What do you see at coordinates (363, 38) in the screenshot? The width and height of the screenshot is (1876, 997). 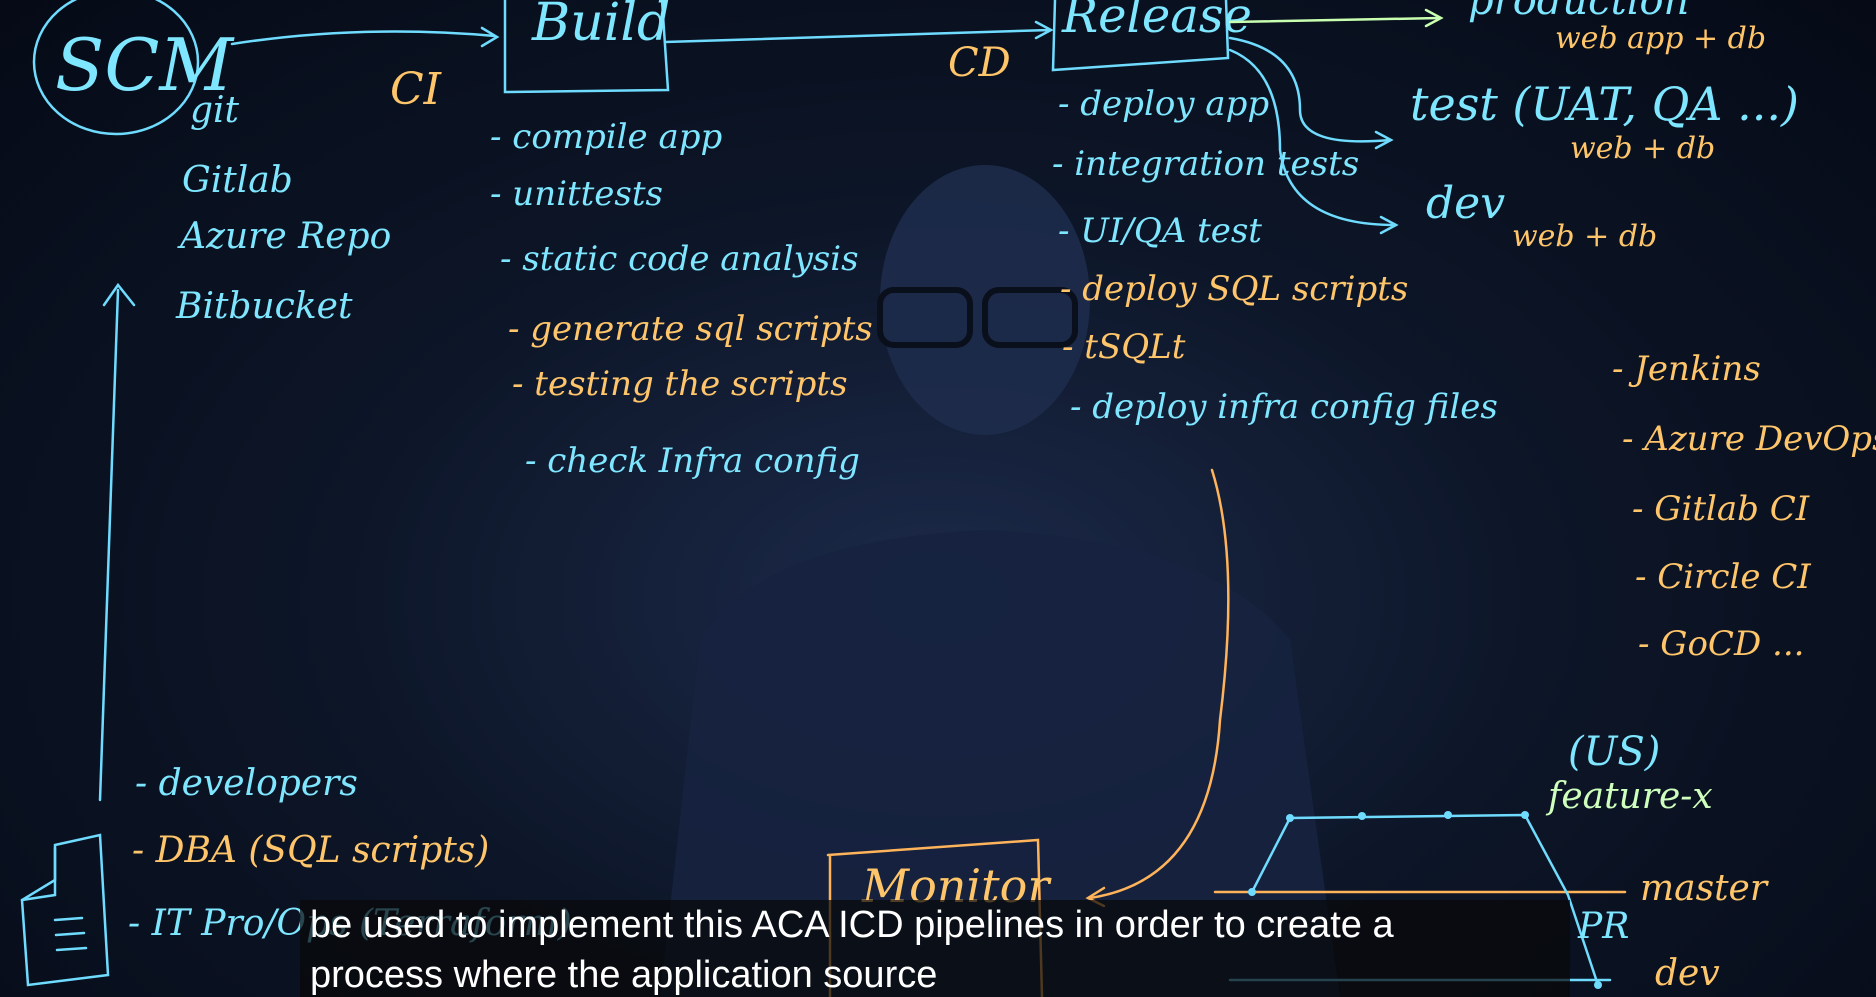 I see `scm-to-build-arrow` at bounding box center [363, 38].